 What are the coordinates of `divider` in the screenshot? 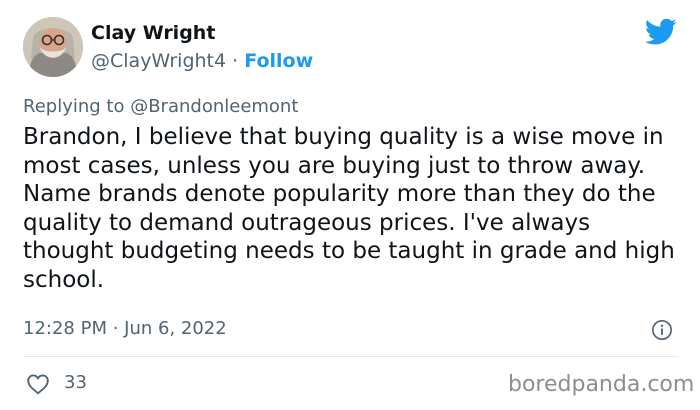 It's located at (350, 356).